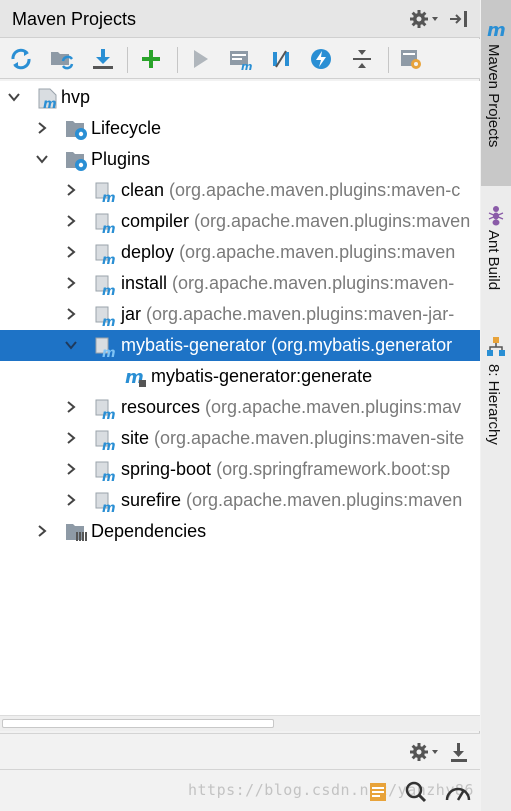  Describe the element at coordinates (493, 96) in the screenshot. I see `tab-maven-projects-label: Maven Projects` at that location.